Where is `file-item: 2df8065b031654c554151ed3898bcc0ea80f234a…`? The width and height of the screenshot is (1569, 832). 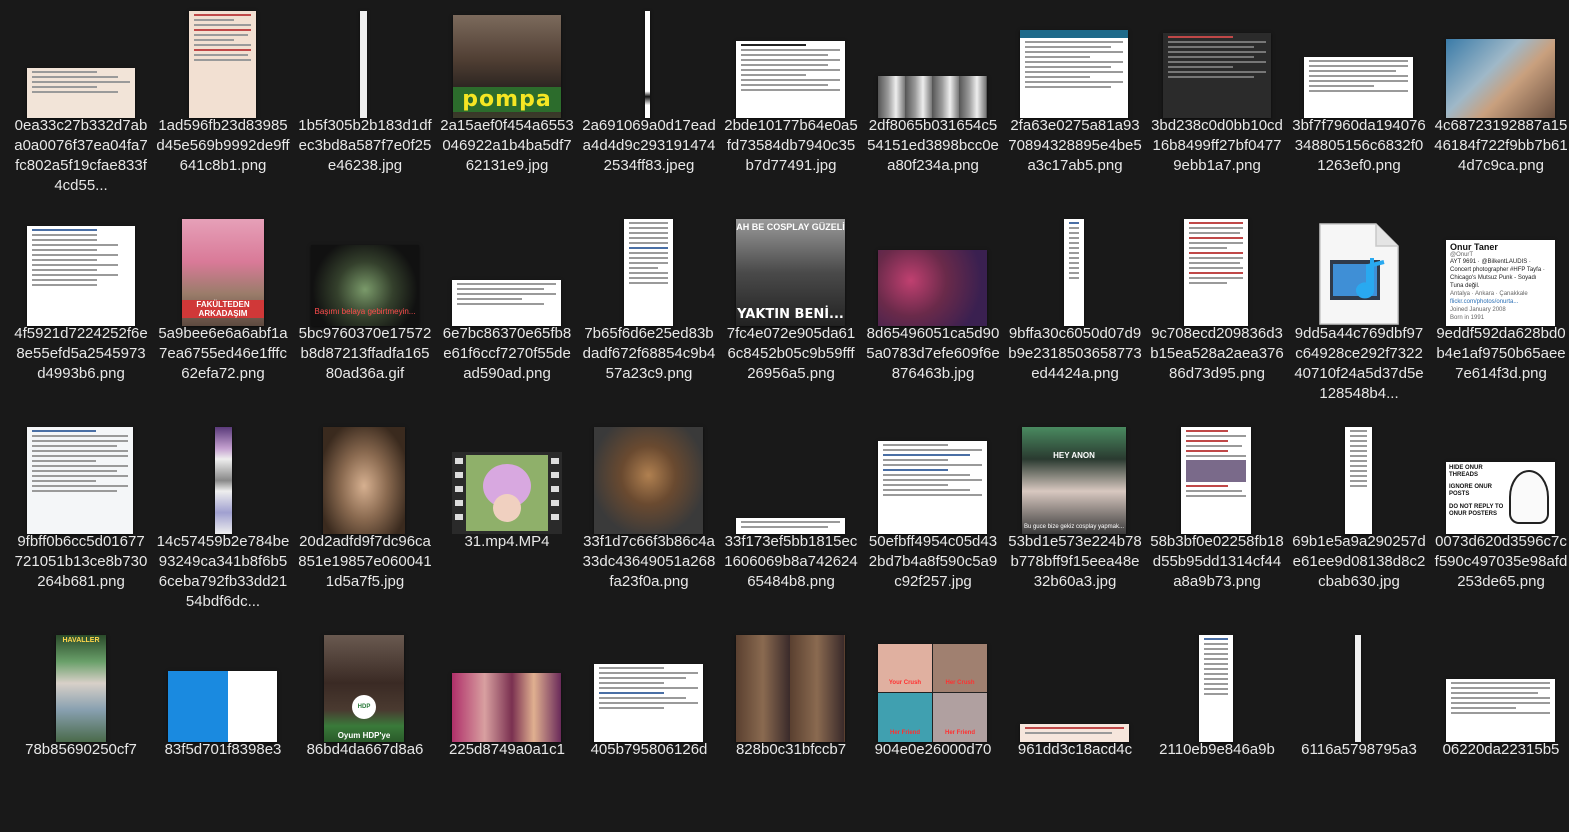 file-item: 2df8065b031654c554151ed3898bcc0ea80f234a… is located at coordinates (933, 104).